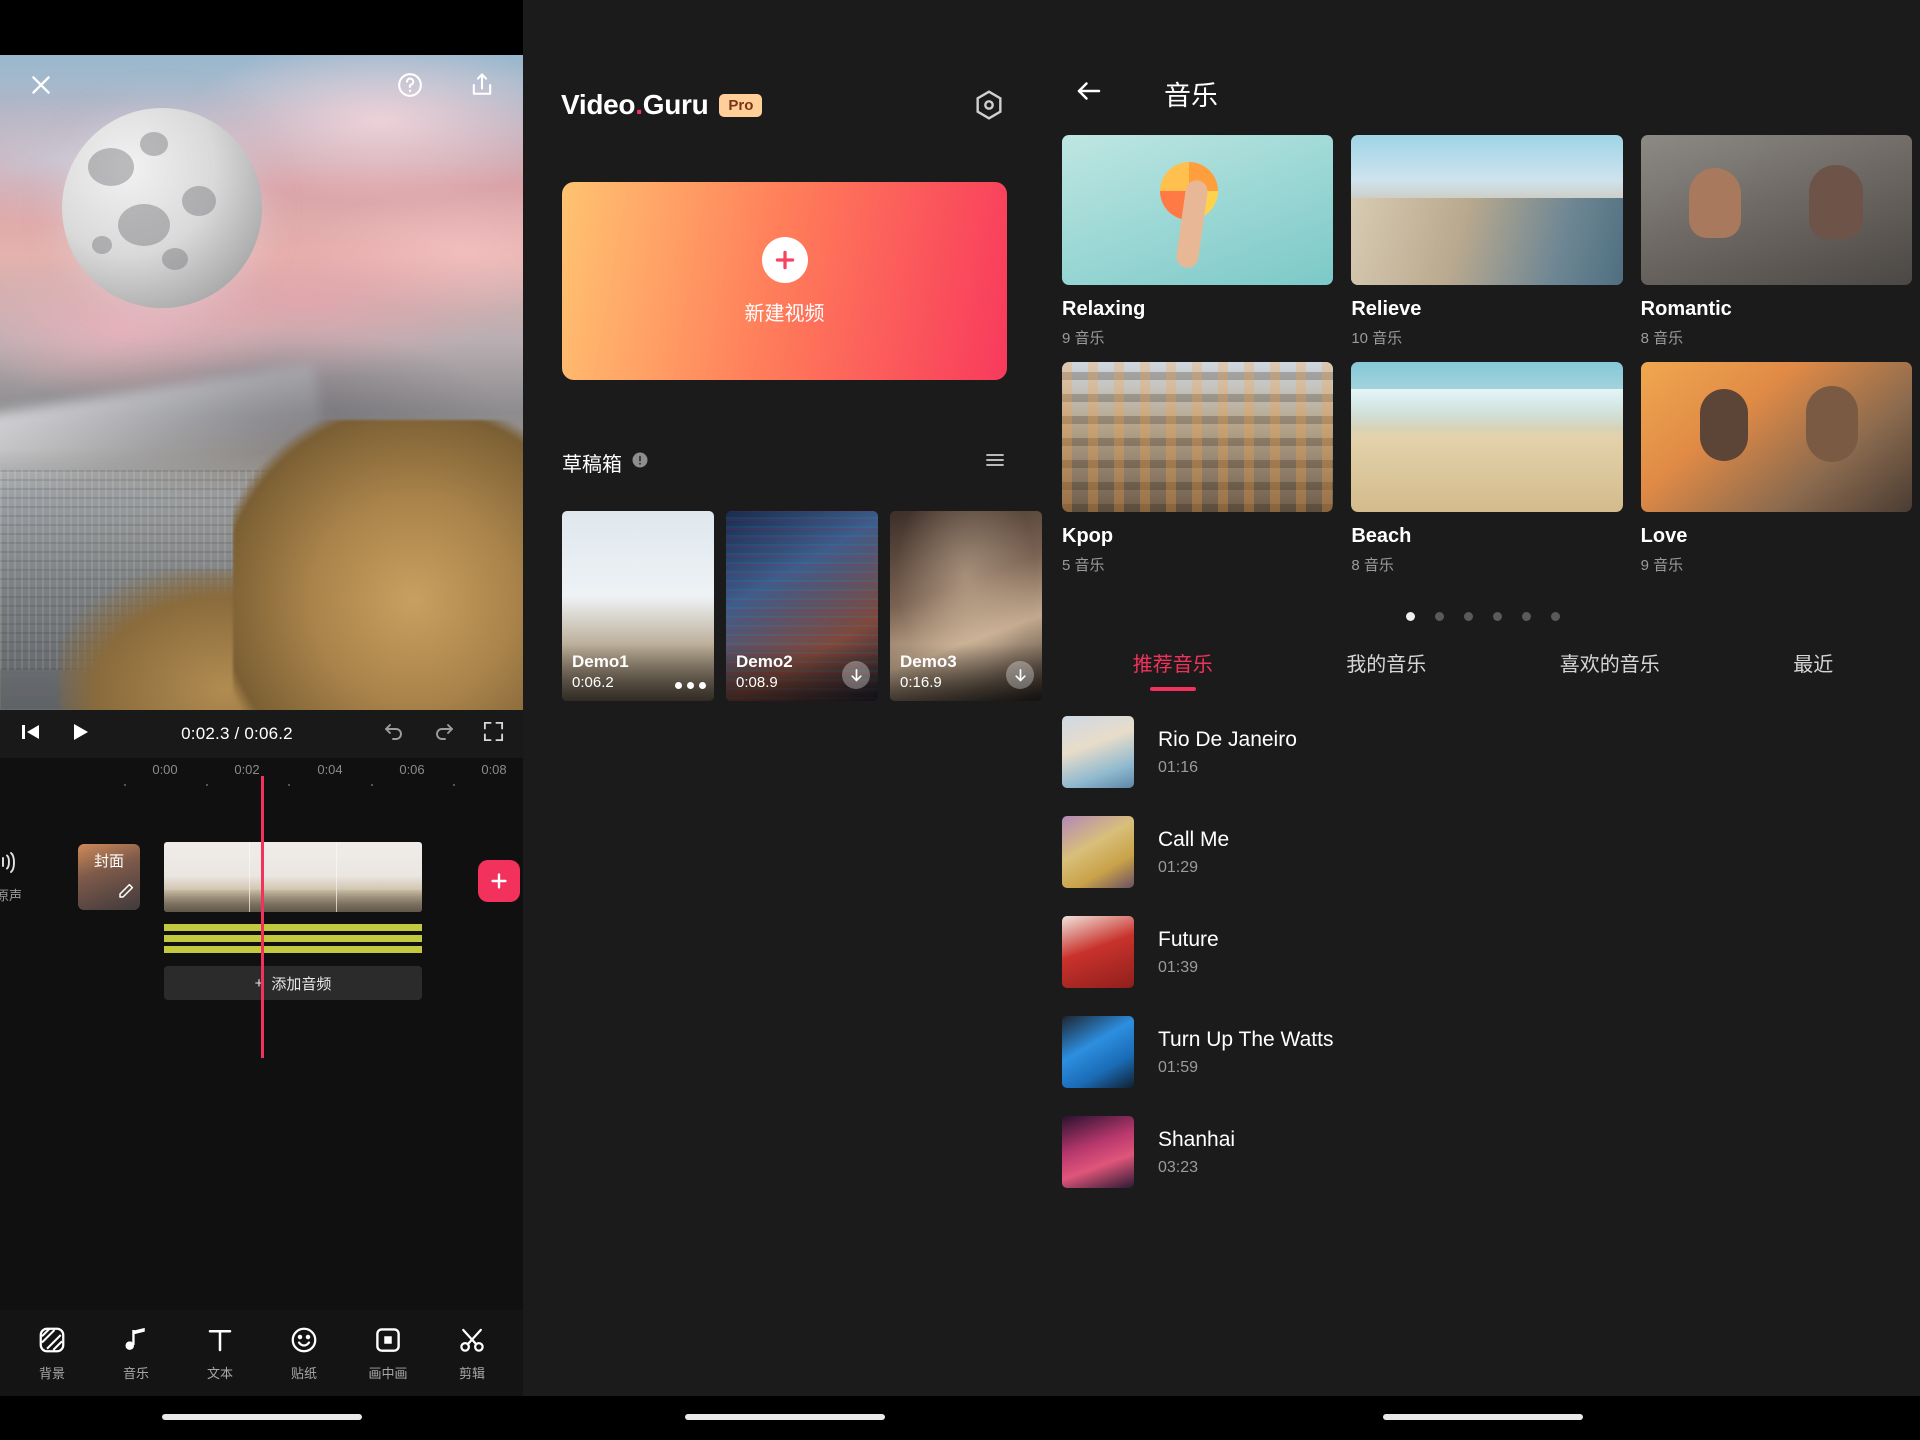  I want to click on previous-frame-icon, so click(30, 734).